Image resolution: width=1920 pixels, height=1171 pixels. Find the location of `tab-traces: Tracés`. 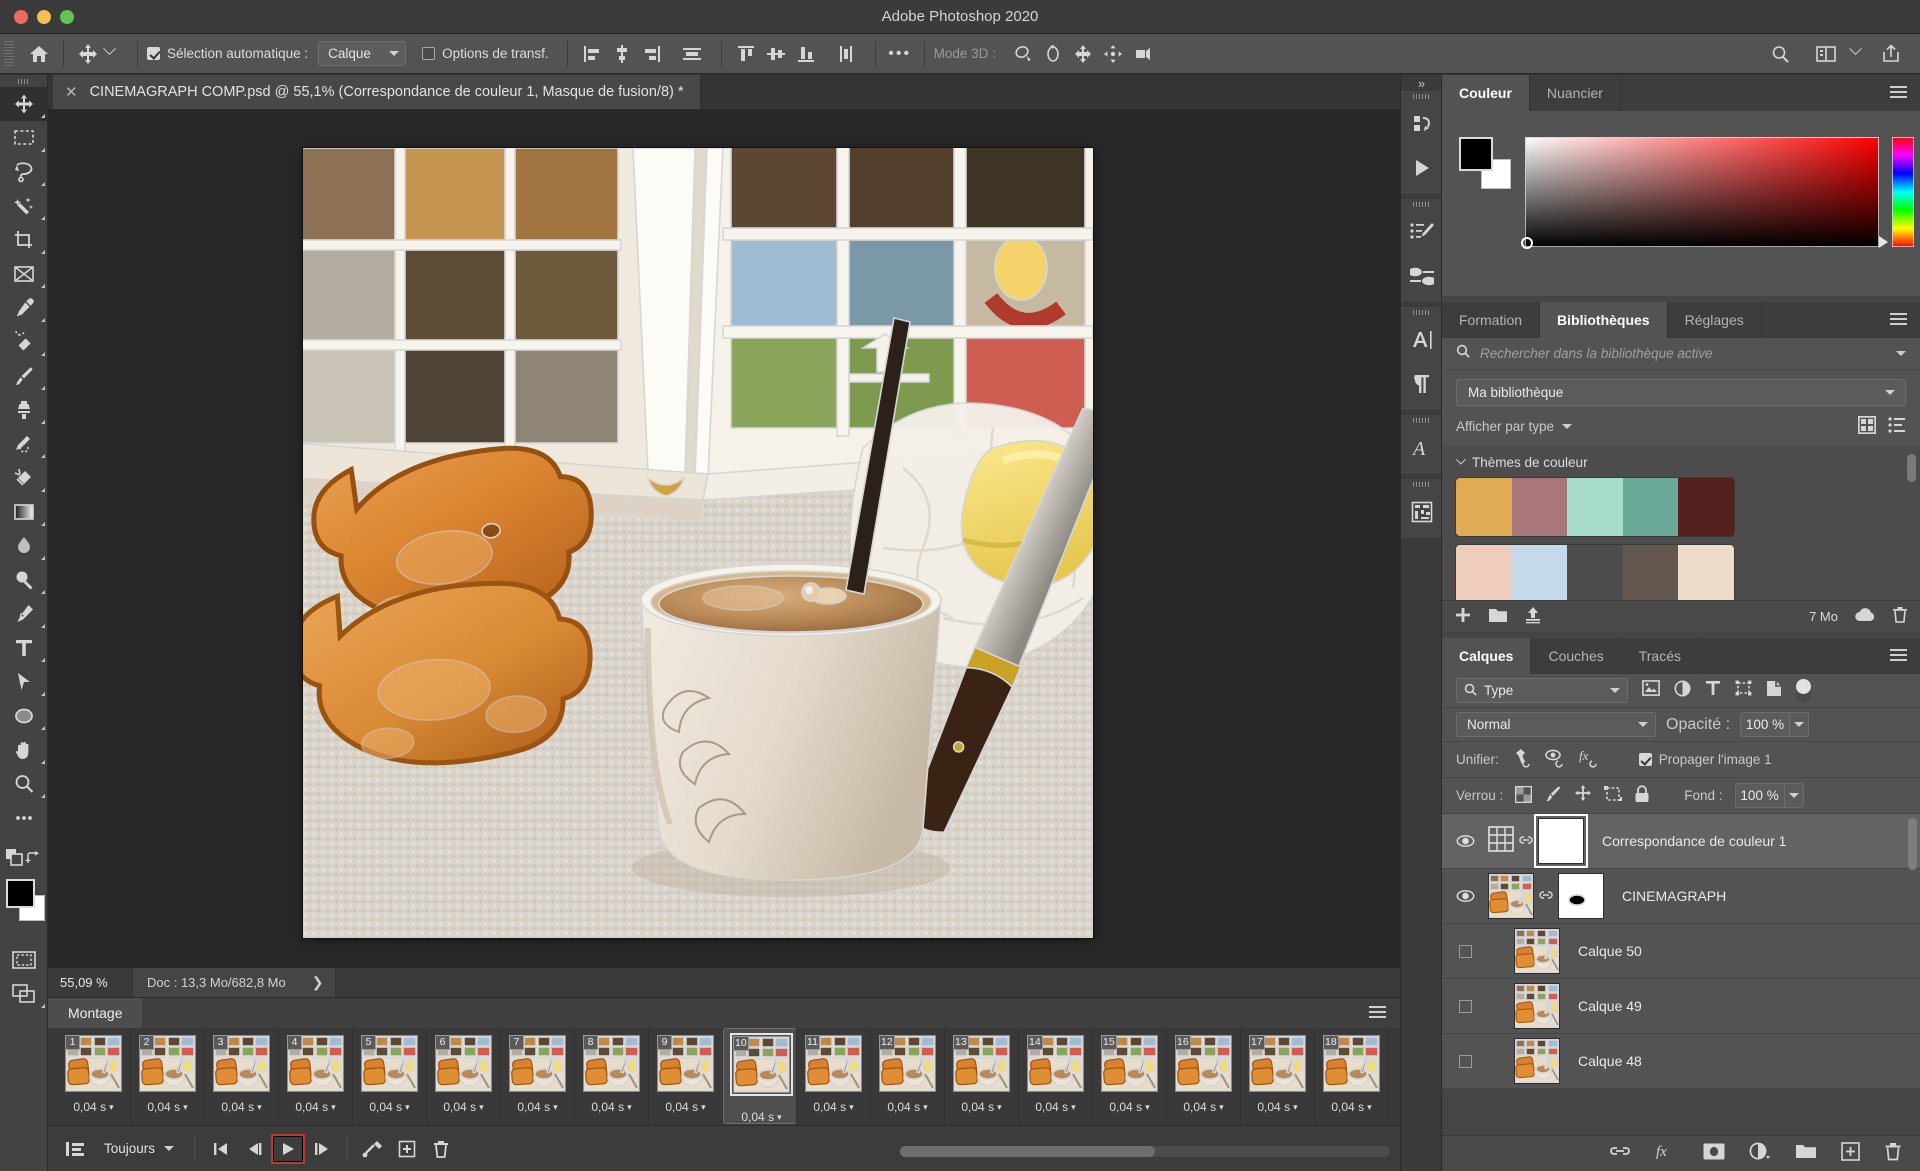

tab-traces: Tracés is located at coordinates (1660, 656).